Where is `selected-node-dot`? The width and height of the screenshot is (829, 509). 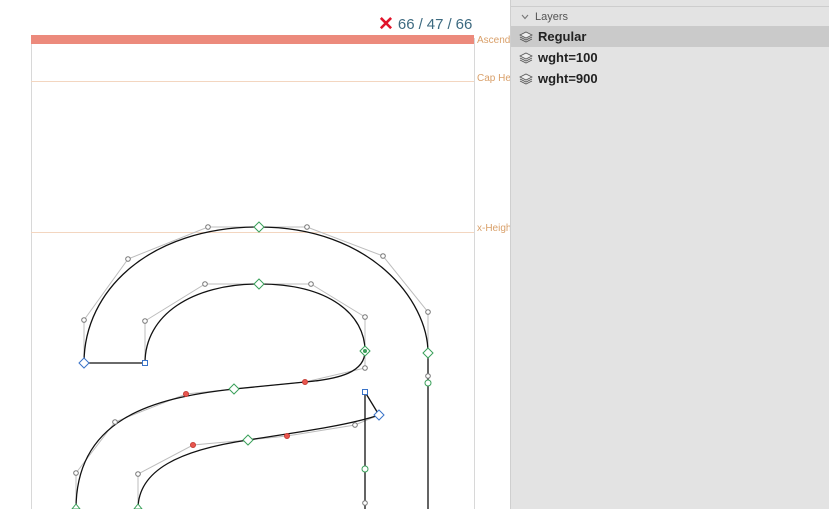
selected-node-dot is located at coordinates (365, 351).